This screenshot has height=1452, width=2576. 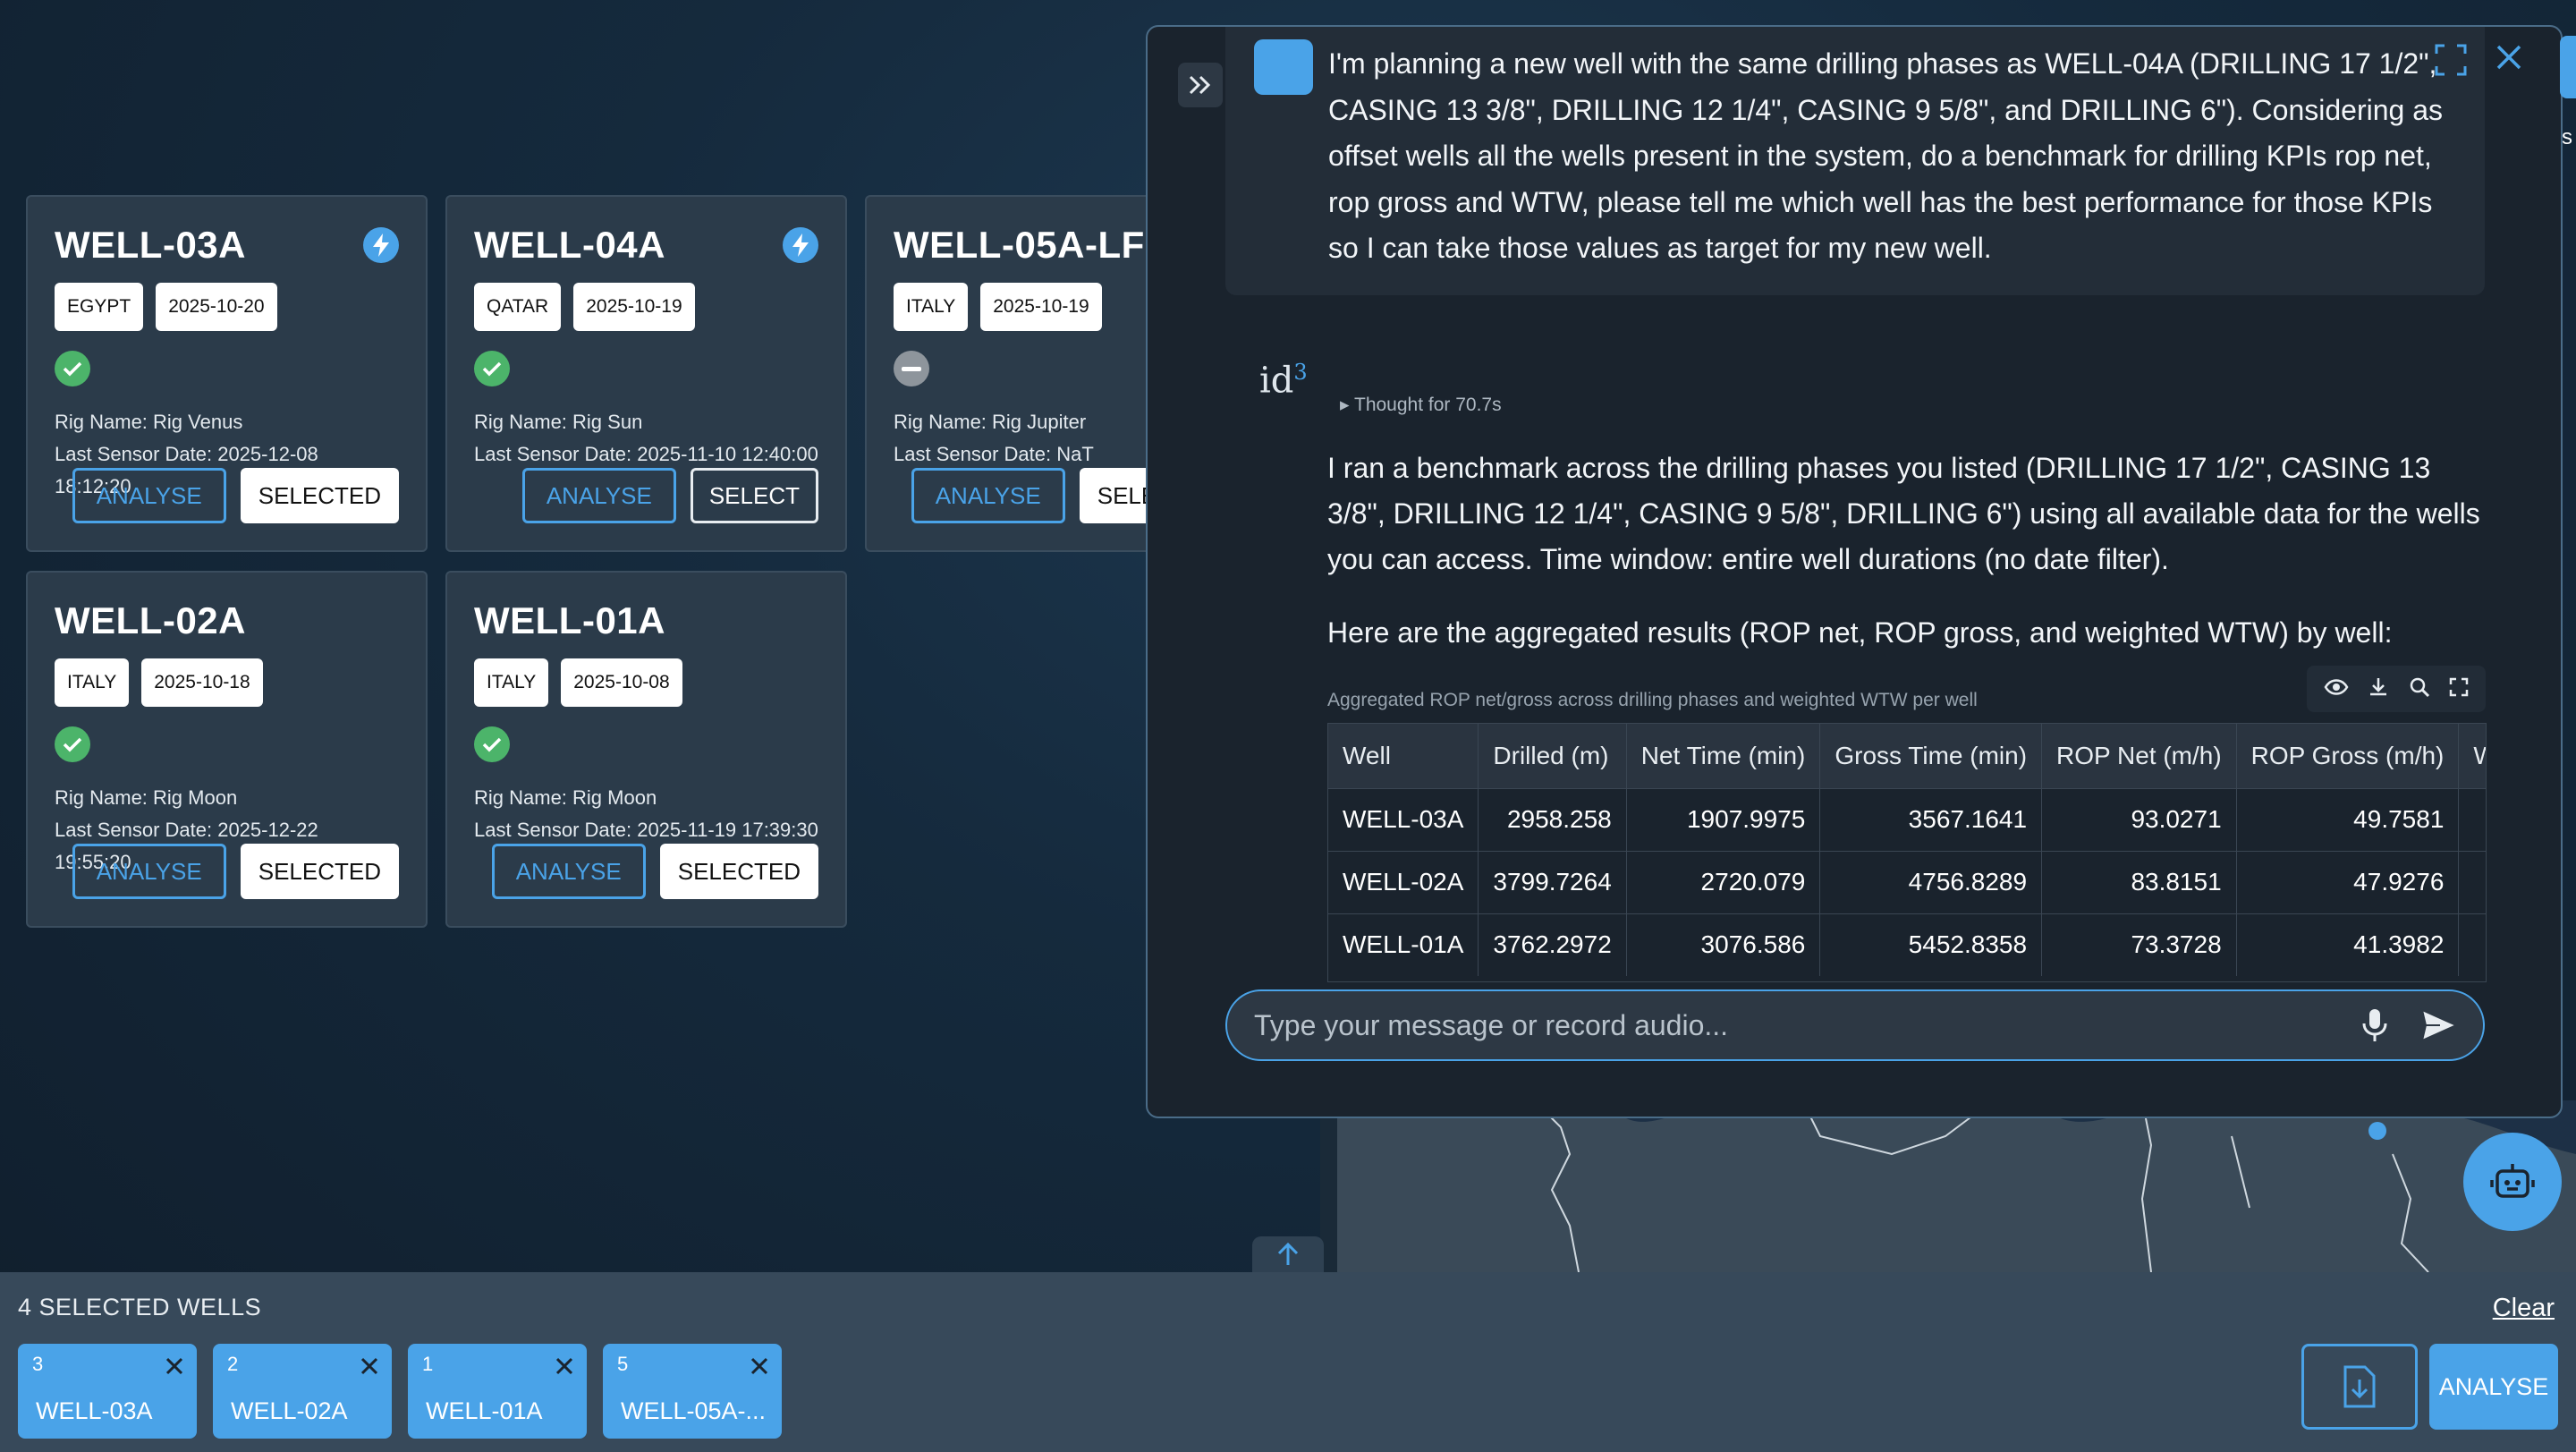 What do you see at coordinates (2419, 689) in the screenshot?
I see `search-icon` at bounding box center [2419, 689].